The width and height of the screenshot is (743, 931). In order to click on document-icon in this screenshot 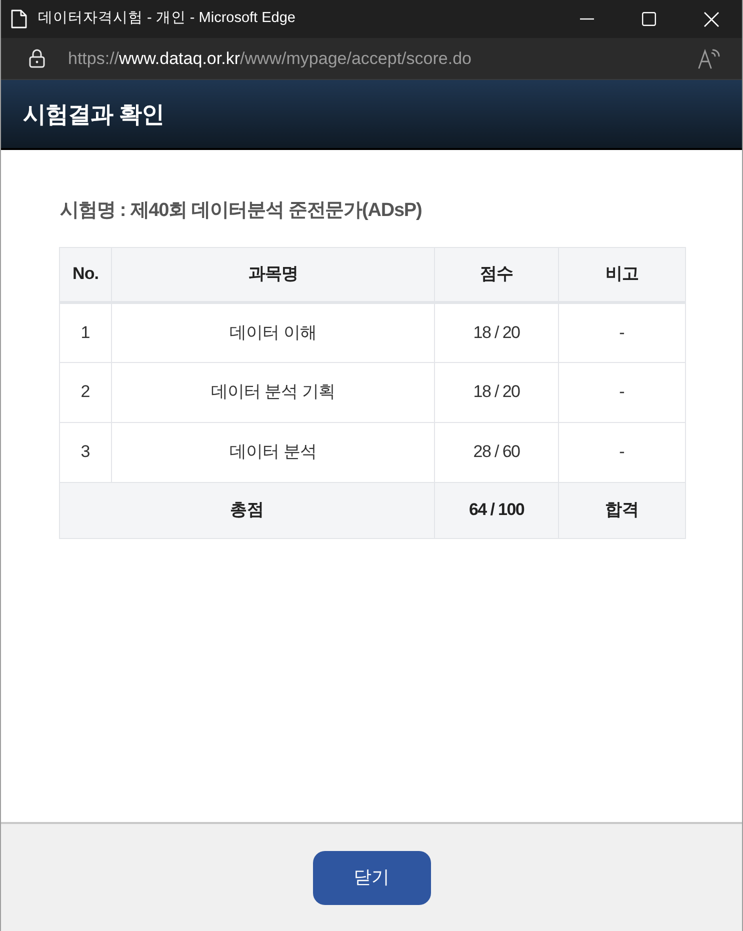, I will do `click(19, 19)`.